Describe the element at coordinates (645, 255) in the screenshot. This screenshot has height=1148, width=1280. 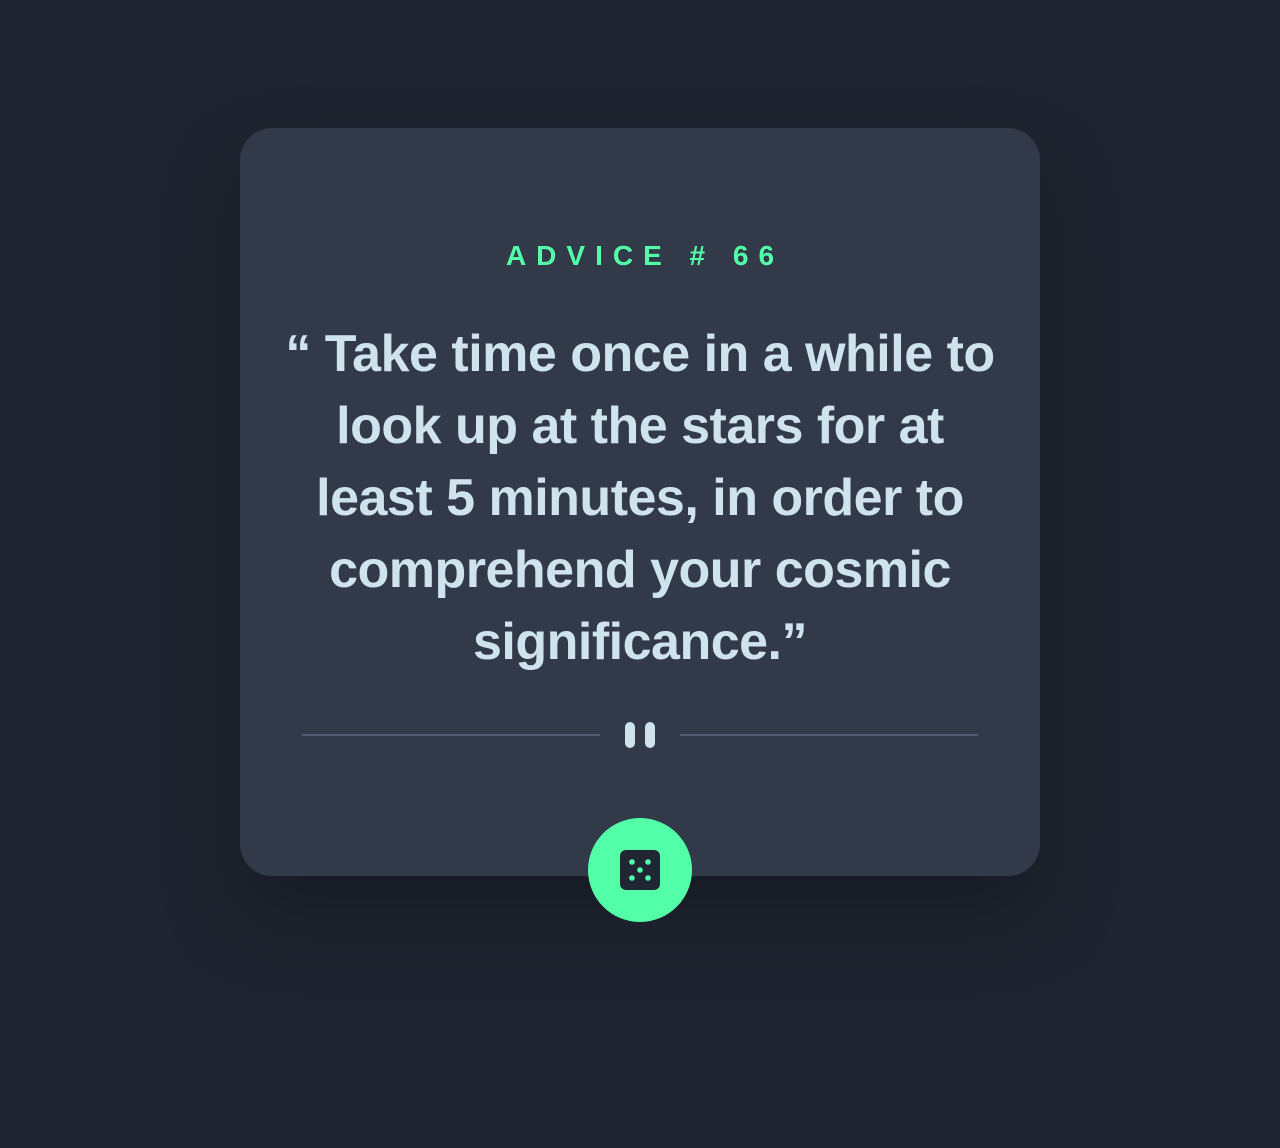
I see `advice-number-label: ADVICE # 66` at that location.